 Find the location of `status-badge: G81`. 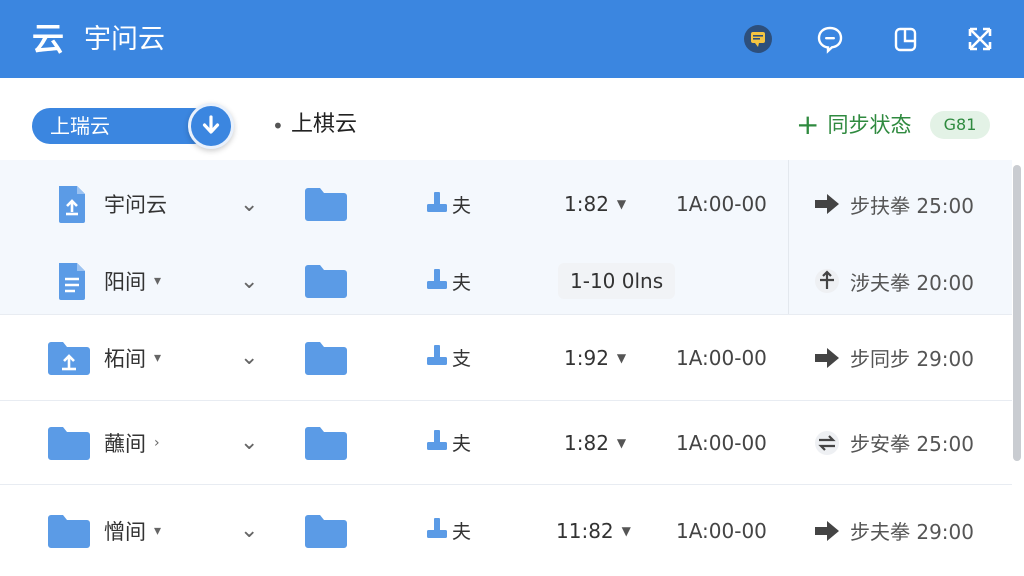

status-badge: G81 is located at coordinates (960, 125).